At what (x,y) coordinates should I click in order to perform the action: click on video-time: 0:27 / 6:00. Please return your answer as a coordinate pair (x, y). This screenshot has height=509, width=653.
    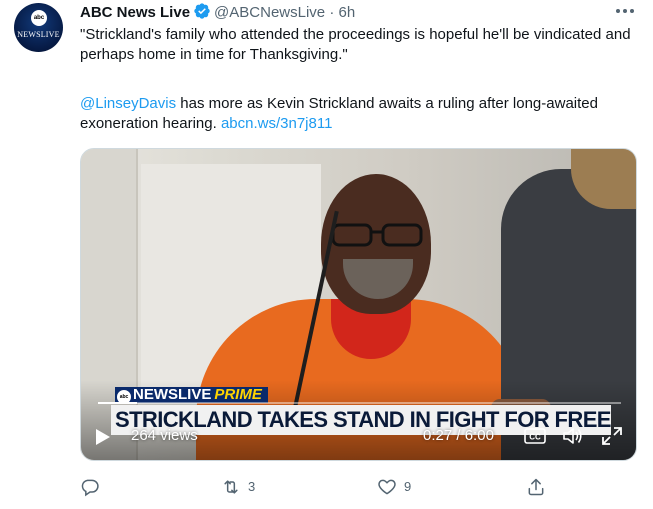
    Looking at the image, I should click on (458, 436).